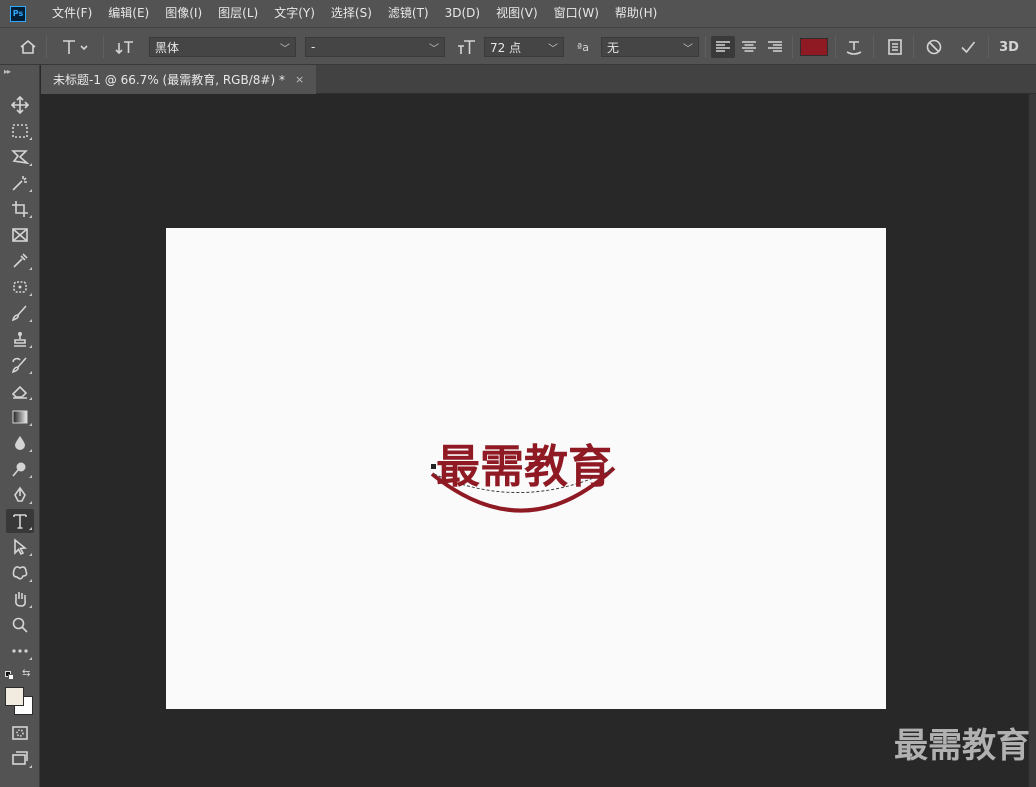 This screenshot has height=787, width=1036. I want to click on type-tool, so click(20, 521).